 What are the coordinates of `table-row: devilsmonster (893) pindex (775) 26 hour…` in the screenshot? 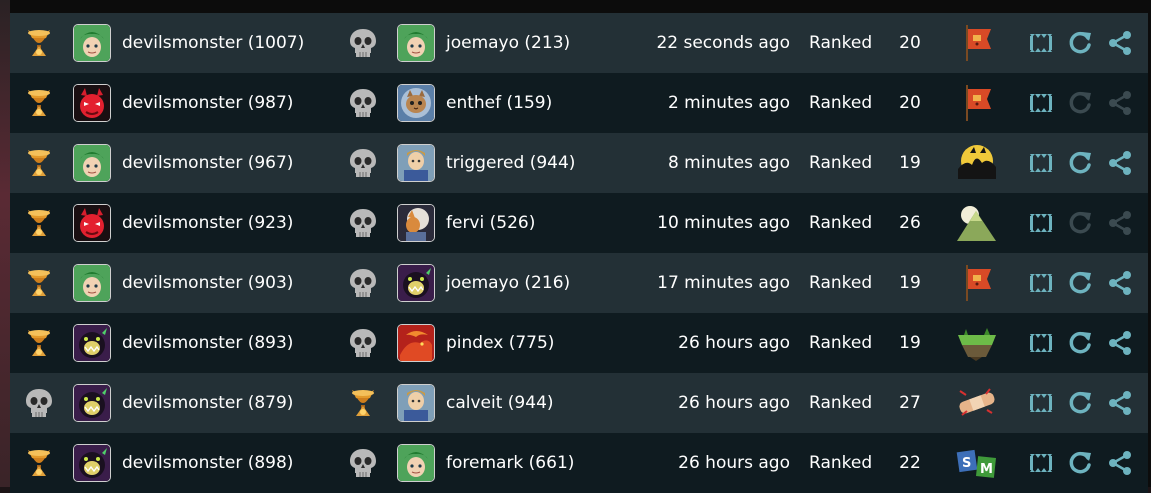 It's located at (579, 343).